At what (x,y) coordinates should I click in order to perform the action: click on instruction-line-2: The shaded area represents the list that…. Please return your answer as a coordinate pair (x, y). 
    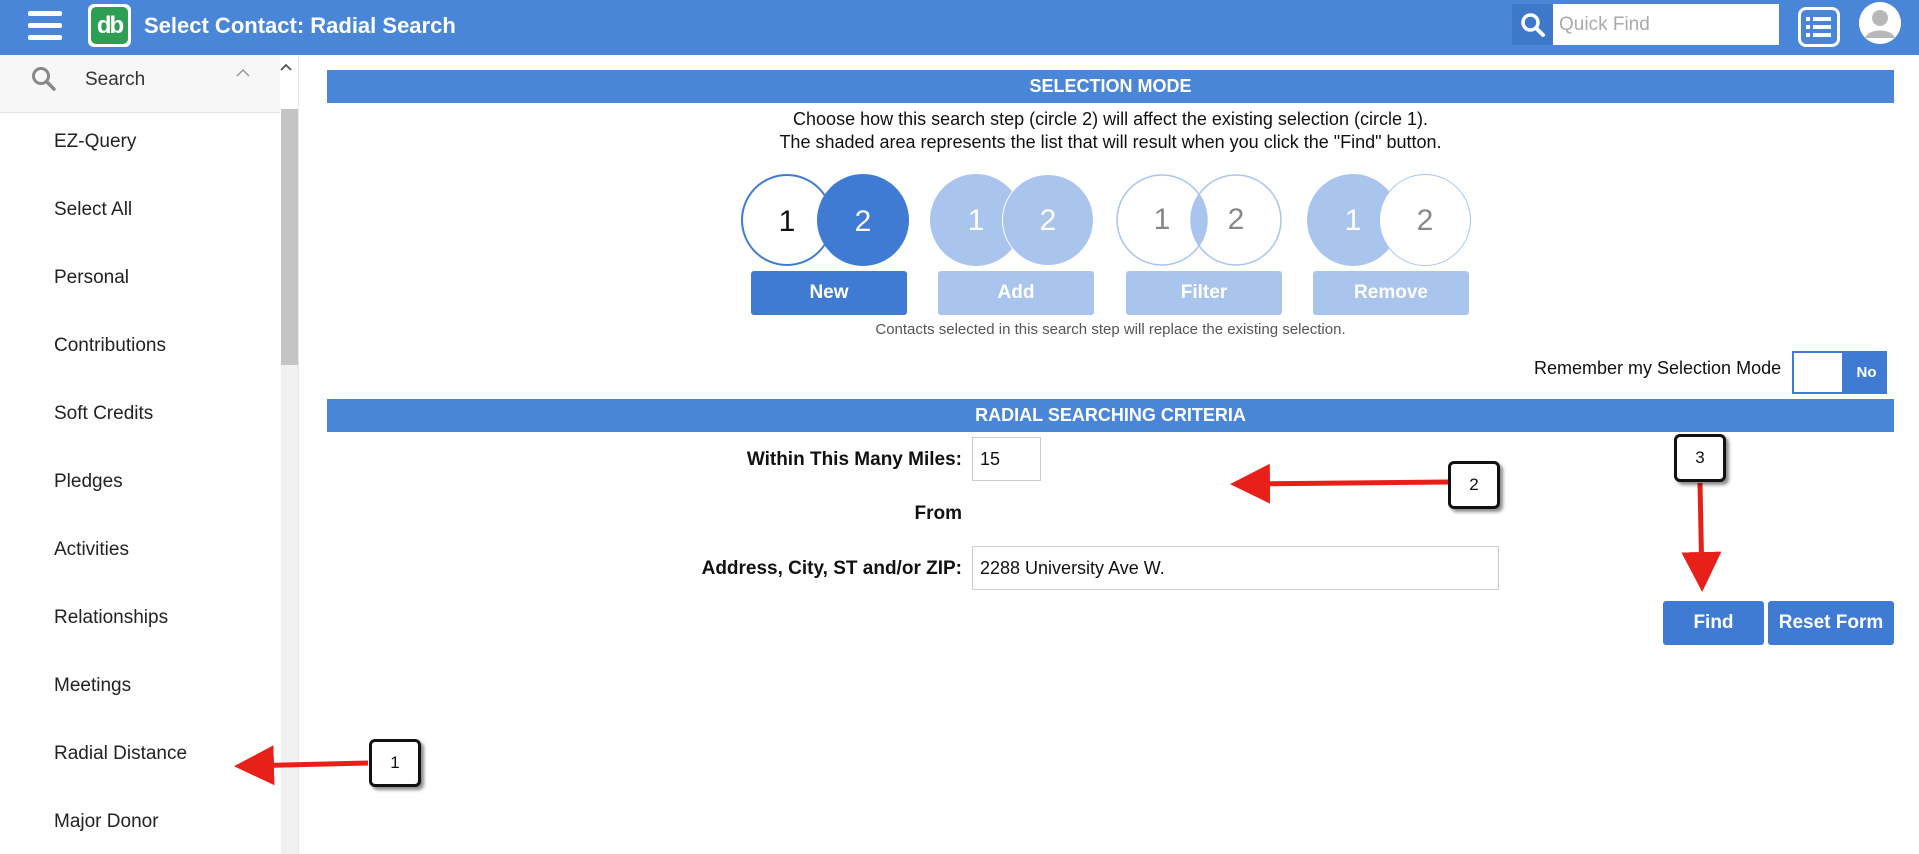
    Looking at the image, I should click on (1110, 142).